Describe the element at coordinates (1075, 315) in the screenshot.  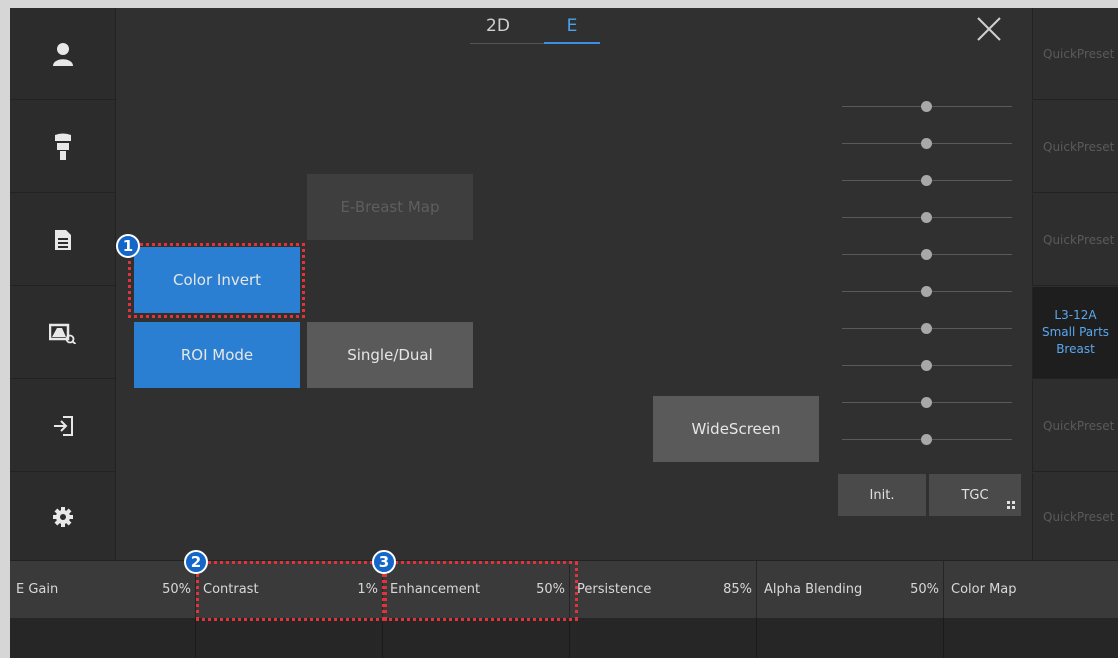
I see `preset-probe: L3-12A` at that location.